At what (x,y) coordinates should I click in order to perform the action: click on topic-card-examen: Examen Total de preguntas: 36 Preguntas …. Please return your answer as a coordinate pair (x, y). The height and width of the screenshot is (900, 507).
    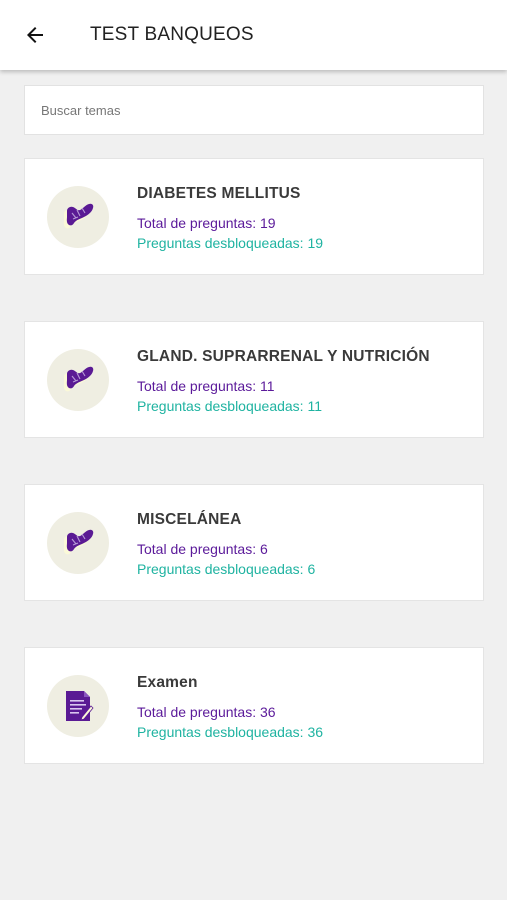
    Looking at the image, I should click on (254, 705).